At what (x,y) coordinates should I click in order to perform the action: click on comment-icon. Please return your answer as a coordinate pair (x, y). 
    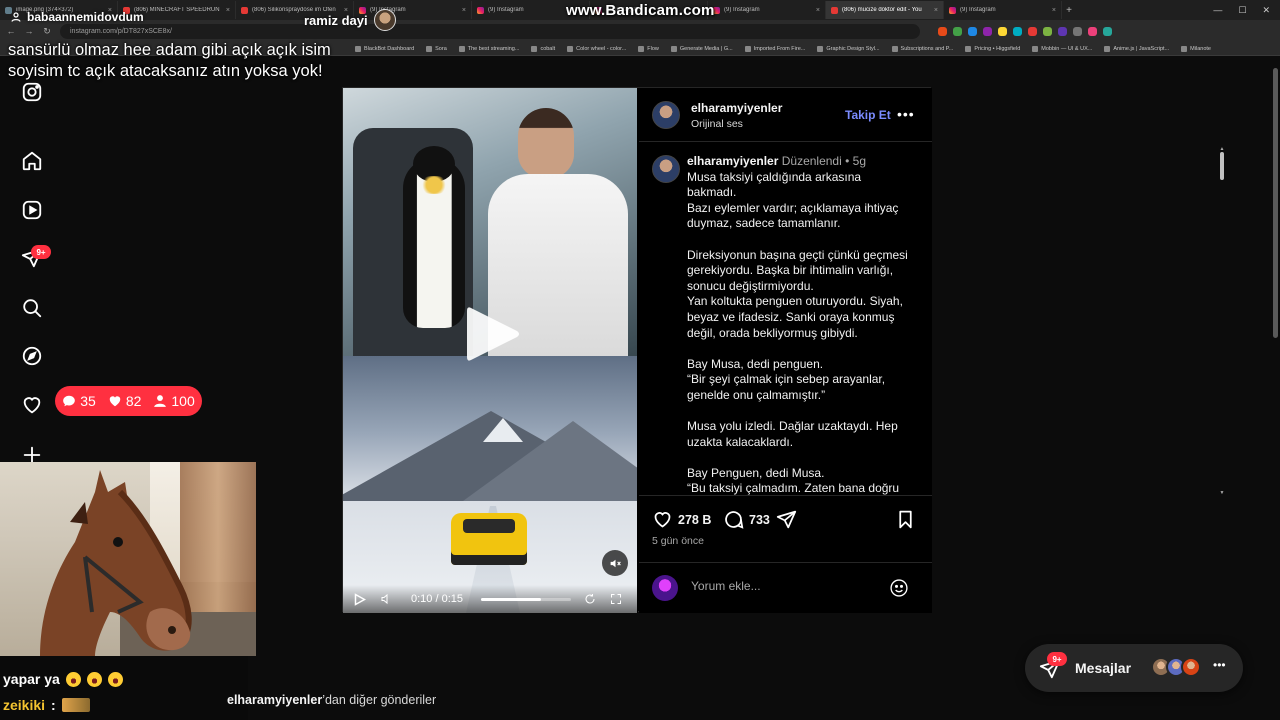
    Looking at the image, I should click on (734, 520).